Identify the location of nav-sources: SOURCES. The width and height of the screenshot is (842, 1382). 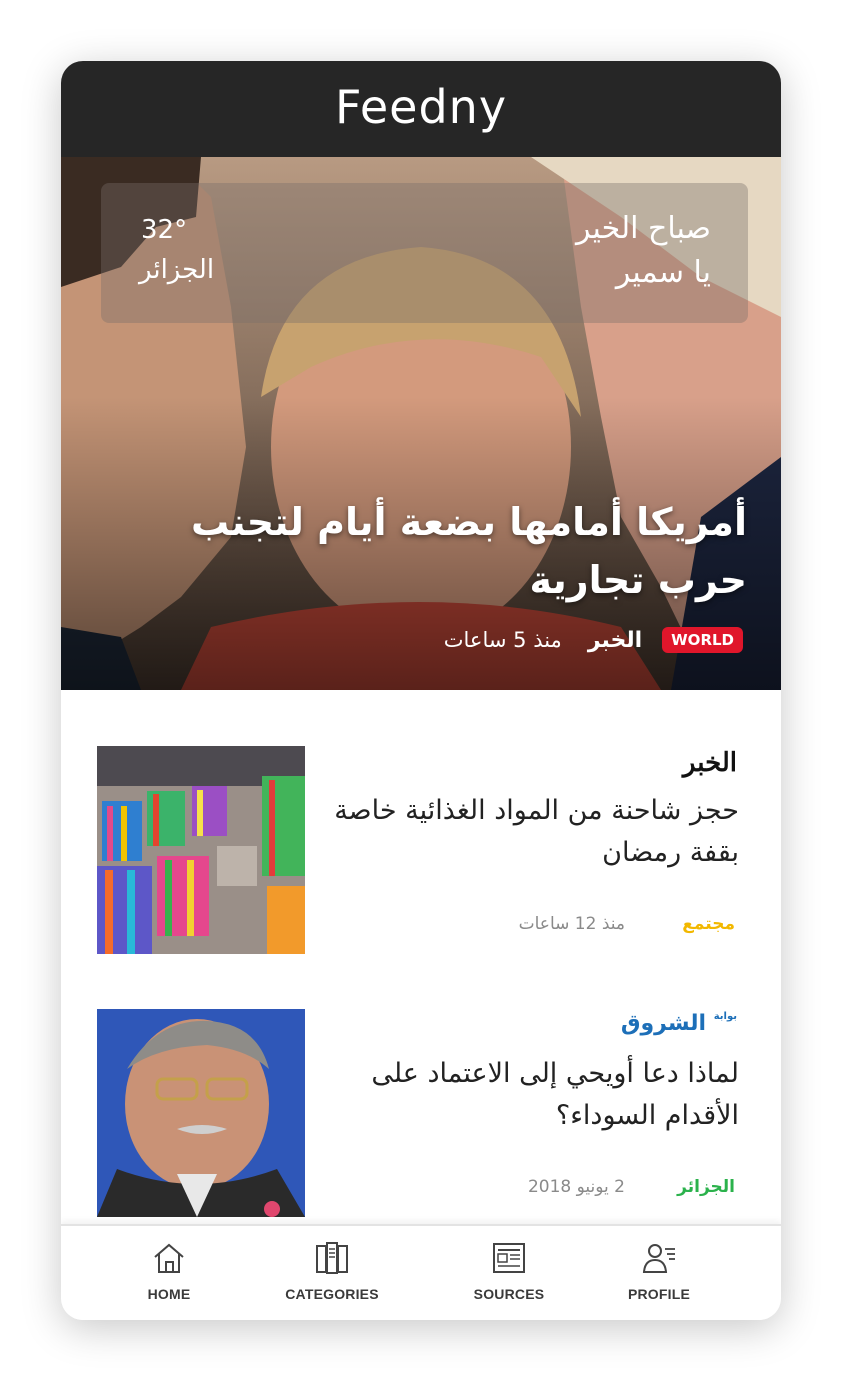
(509, 1271).